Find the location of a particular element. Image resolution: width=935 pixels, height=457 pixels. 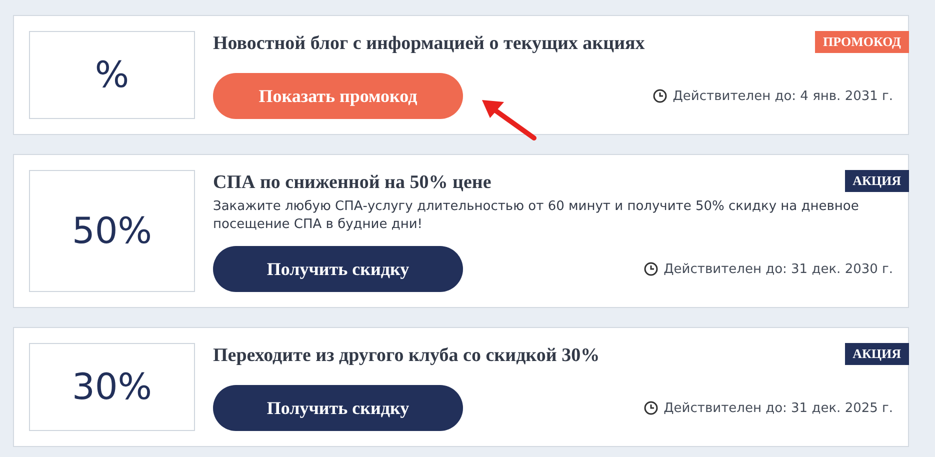

discount-value: 30% is located at coordinates (112, 387).